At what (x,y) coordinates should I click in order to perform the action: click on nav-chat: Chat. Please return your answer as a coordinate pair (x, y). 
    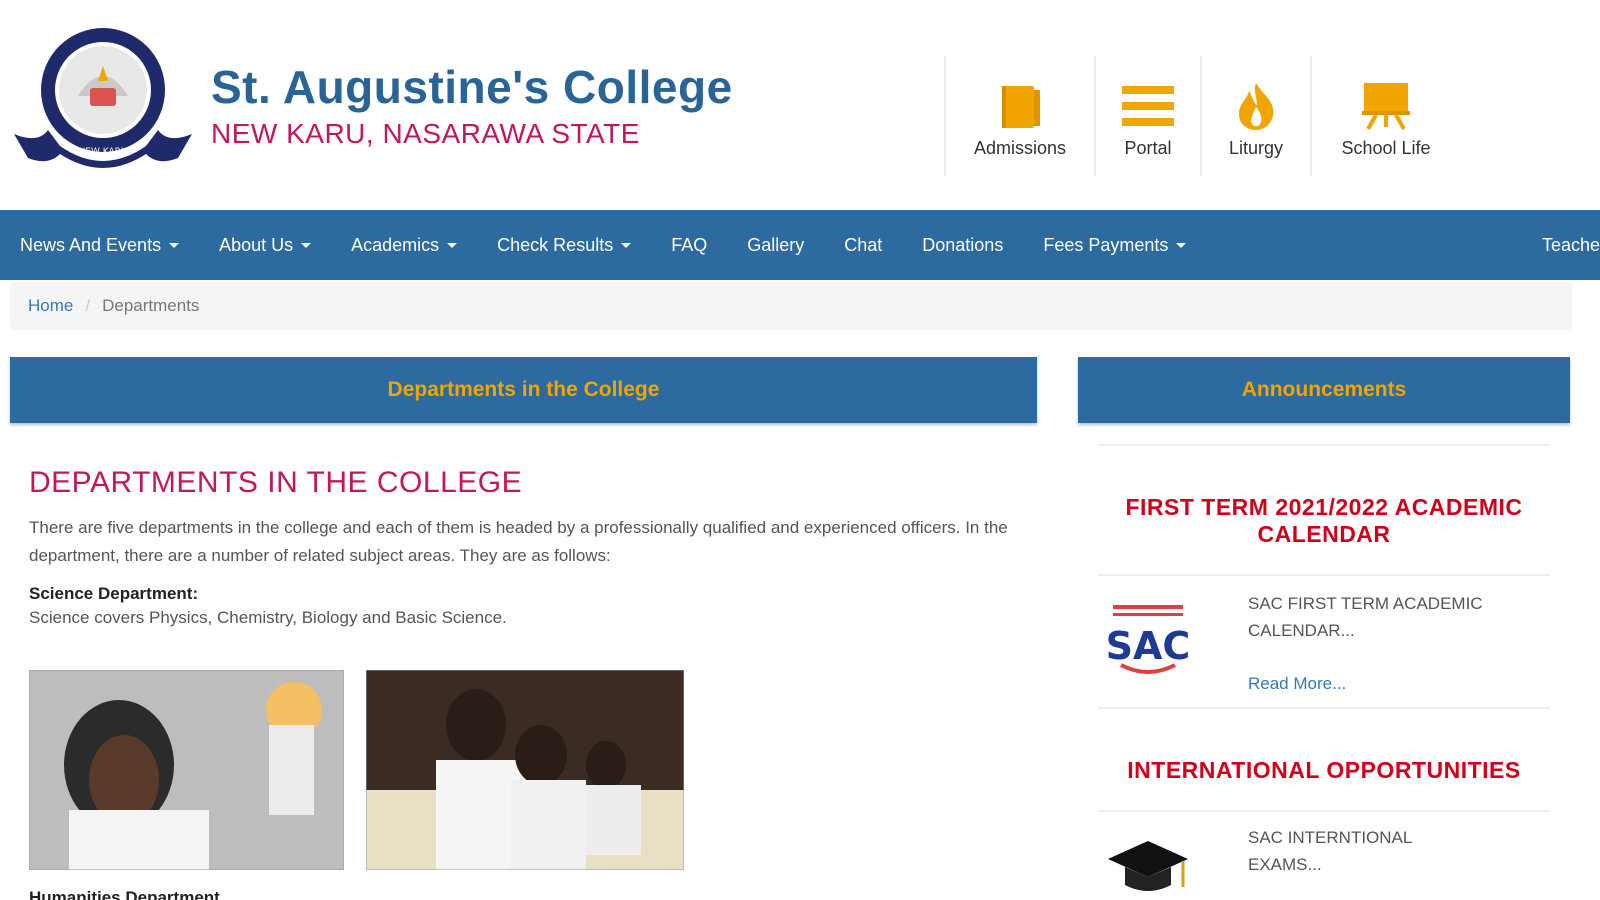
    Looking at the image, I should click on (863, 245).